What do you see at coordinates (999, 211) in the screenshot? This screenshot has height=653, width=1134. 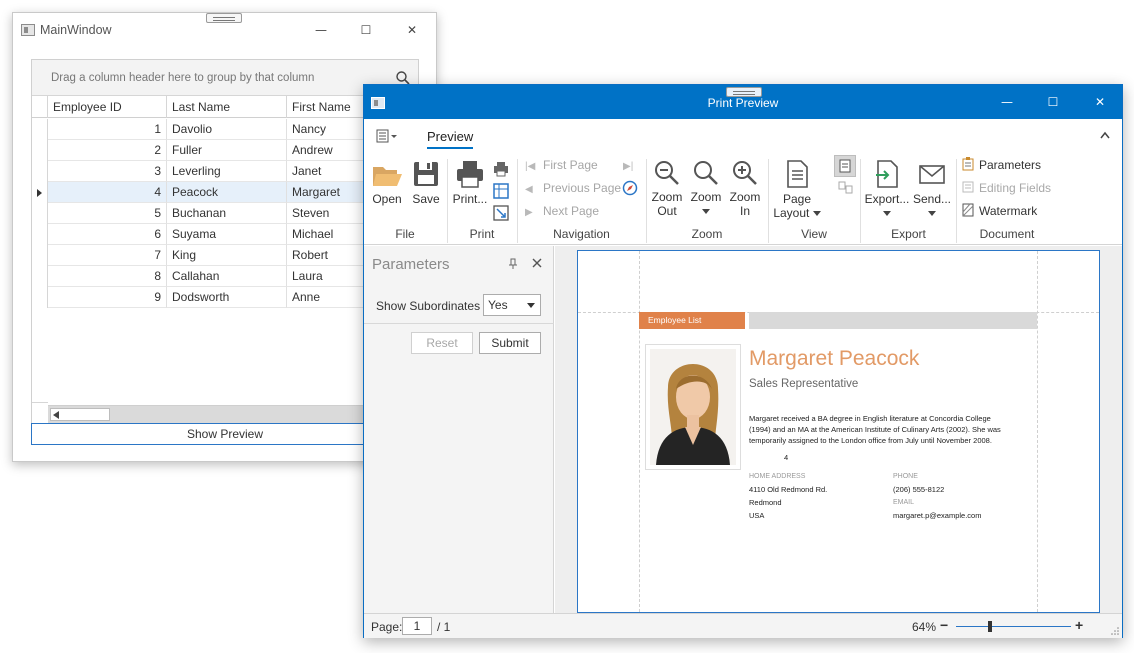 I see `watermark-button: Watermark` at bounding box center [999, 211].